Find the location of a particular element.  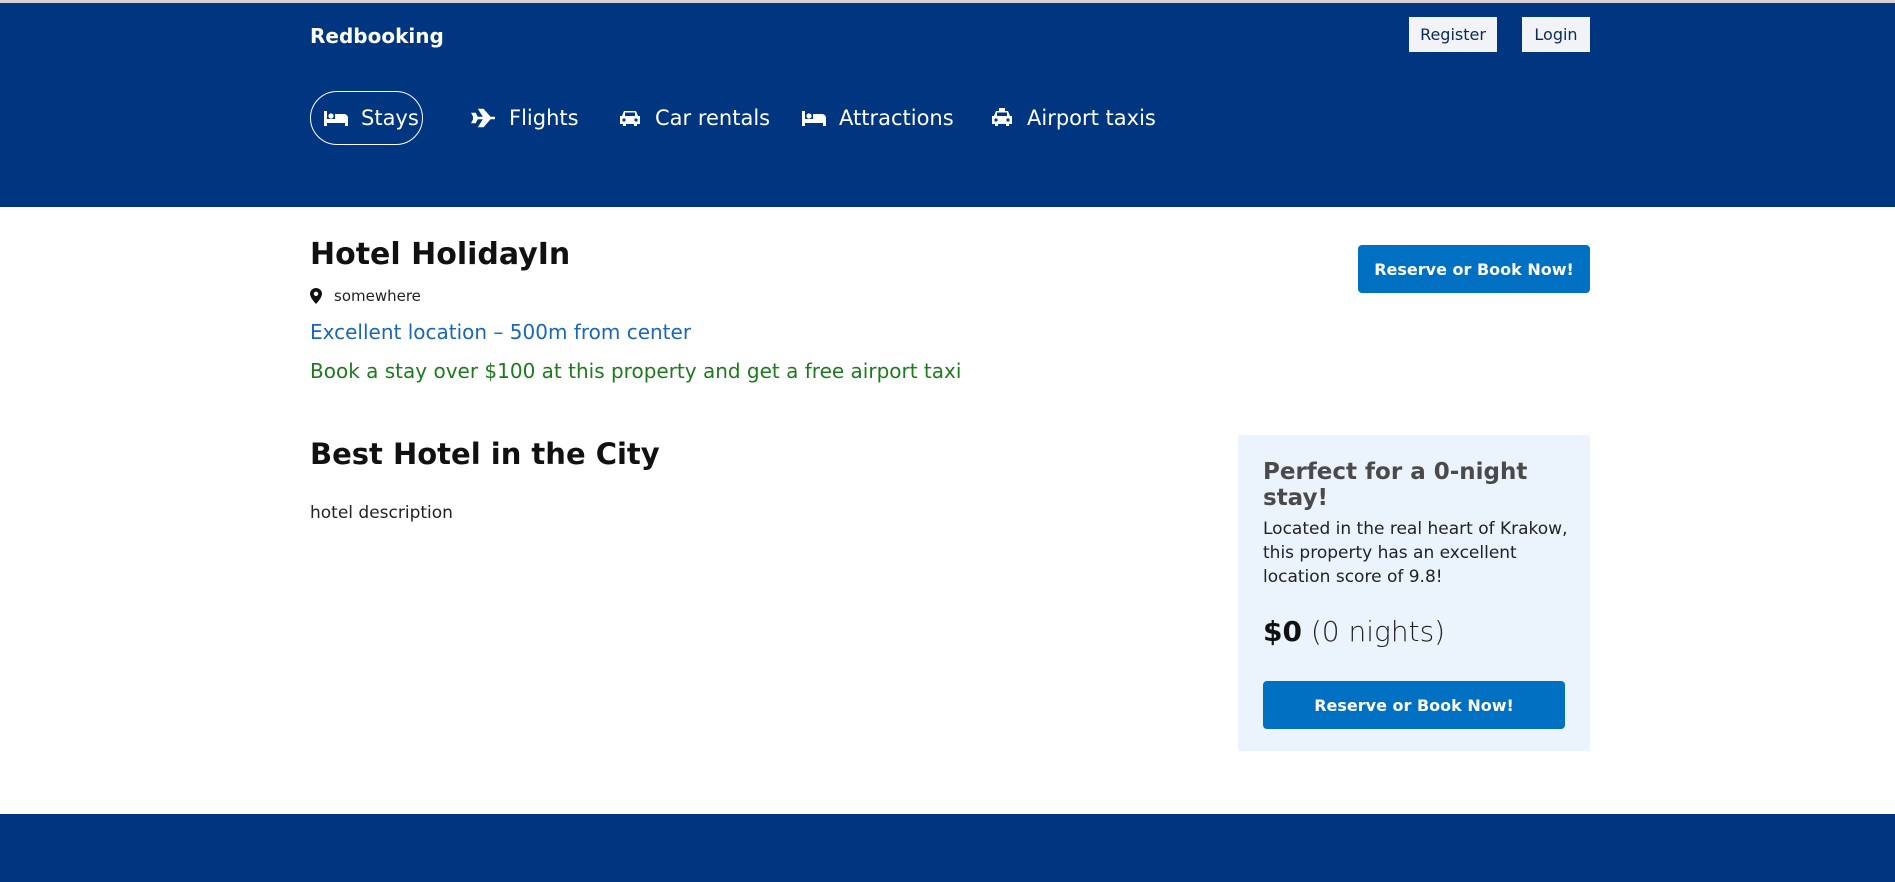

nav-item-flights: Flights is located at coordinates (525, 118).